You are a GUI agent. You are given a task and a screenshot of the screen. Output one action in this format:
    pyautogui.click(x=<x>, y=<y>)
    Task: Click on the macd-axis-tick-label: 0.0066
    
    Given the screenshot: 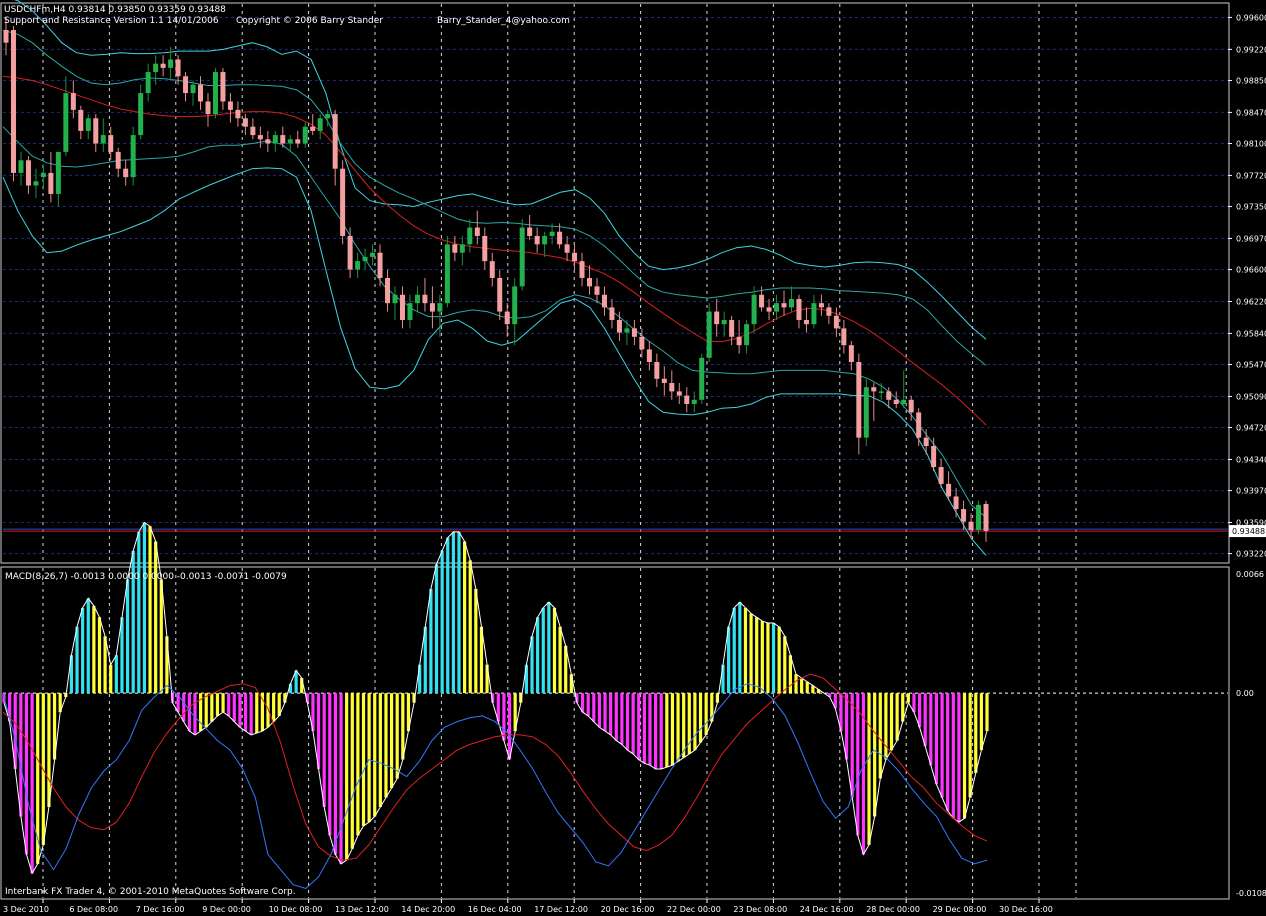 What is the action you would take?
    pyautogui.click(x=1250, y=574)
    